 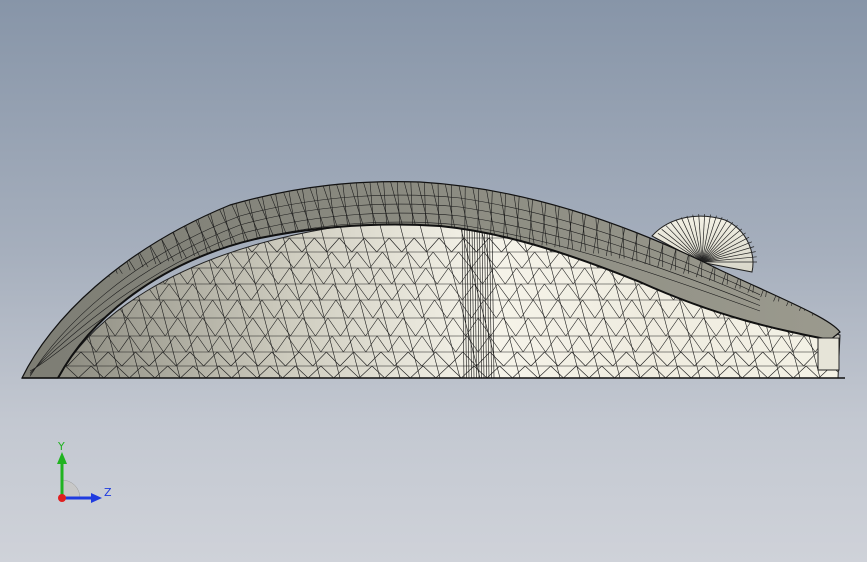 What do you see at coordinates (96, 498) in the screenshot?
I see `z-arrow-icon` at bounding box center [96, 498].